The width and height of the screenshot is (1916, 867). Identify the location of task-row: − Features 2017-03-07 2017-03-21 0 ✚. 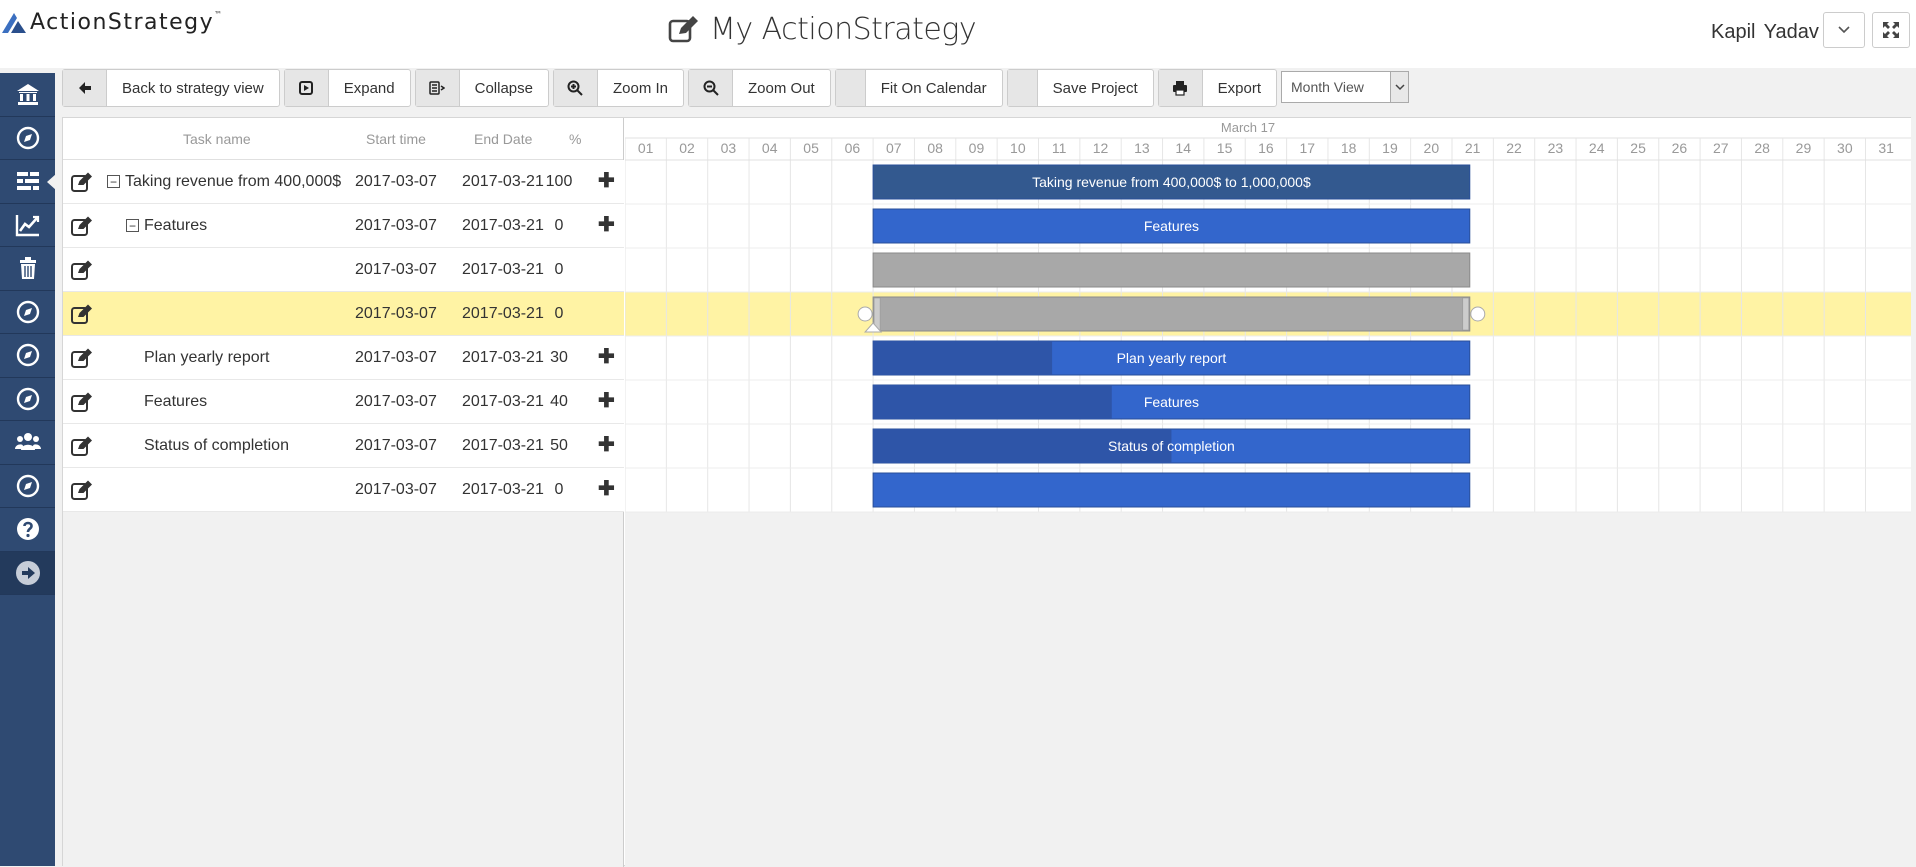
(343, 226).